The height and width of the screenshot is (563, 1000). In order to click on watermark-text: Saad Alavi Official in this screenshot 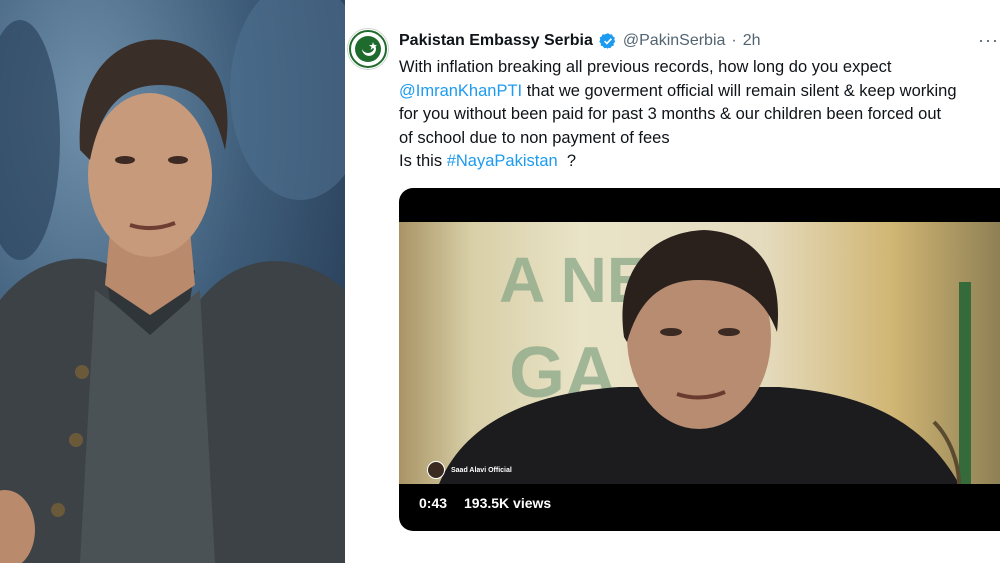, I will do `click(481, 470)`.